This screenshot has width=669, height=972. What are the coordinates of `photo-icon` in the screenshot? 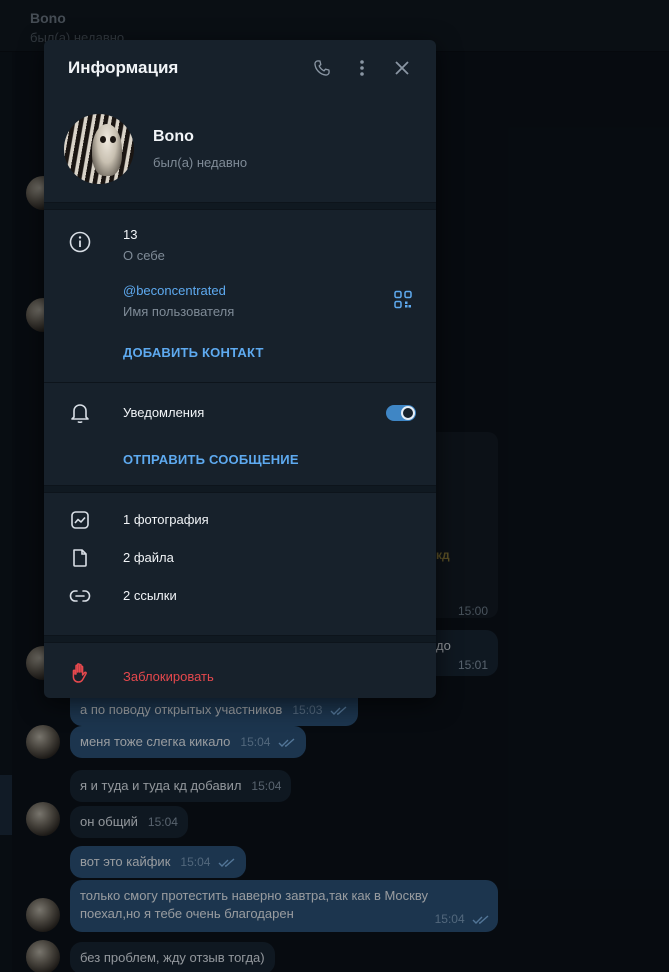 It's located at (80, 520).